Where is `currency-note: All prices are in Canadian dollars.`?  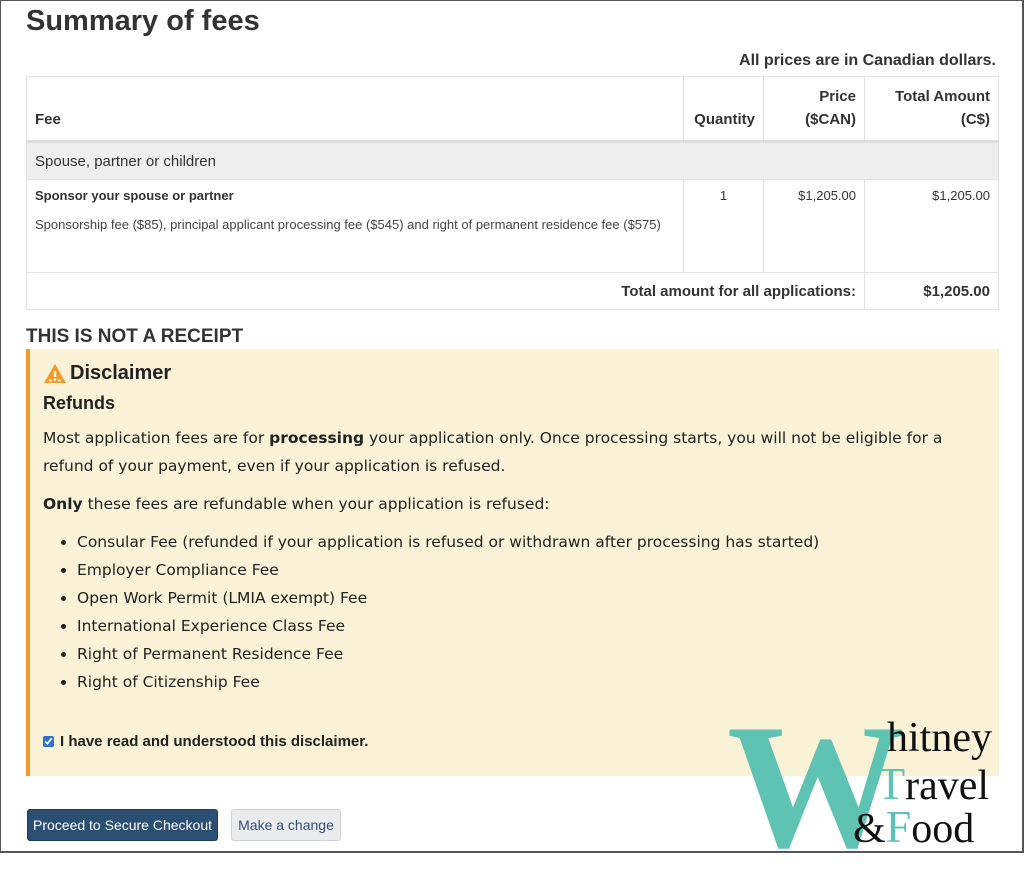
currency-note: All prices are in Canadian dollars. is located at coordinates (867, 60).